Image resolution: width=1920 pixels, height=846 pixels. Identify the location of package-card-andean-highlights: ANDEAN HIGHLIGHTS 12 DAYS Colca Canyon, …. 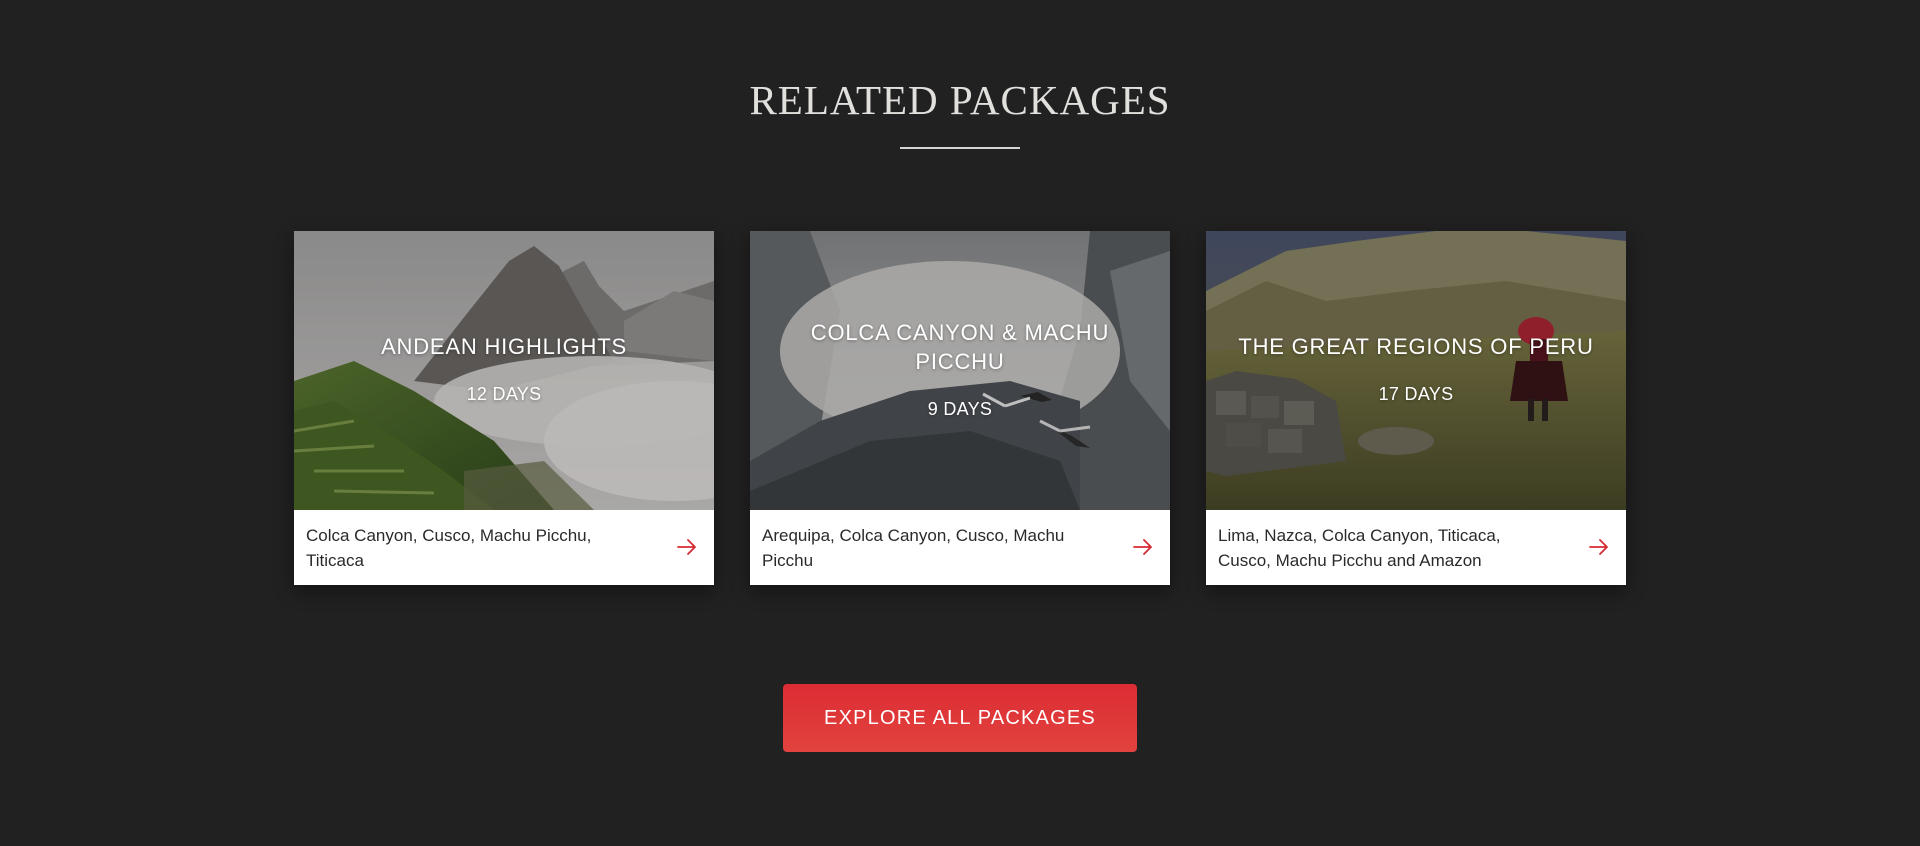
(504, 408).